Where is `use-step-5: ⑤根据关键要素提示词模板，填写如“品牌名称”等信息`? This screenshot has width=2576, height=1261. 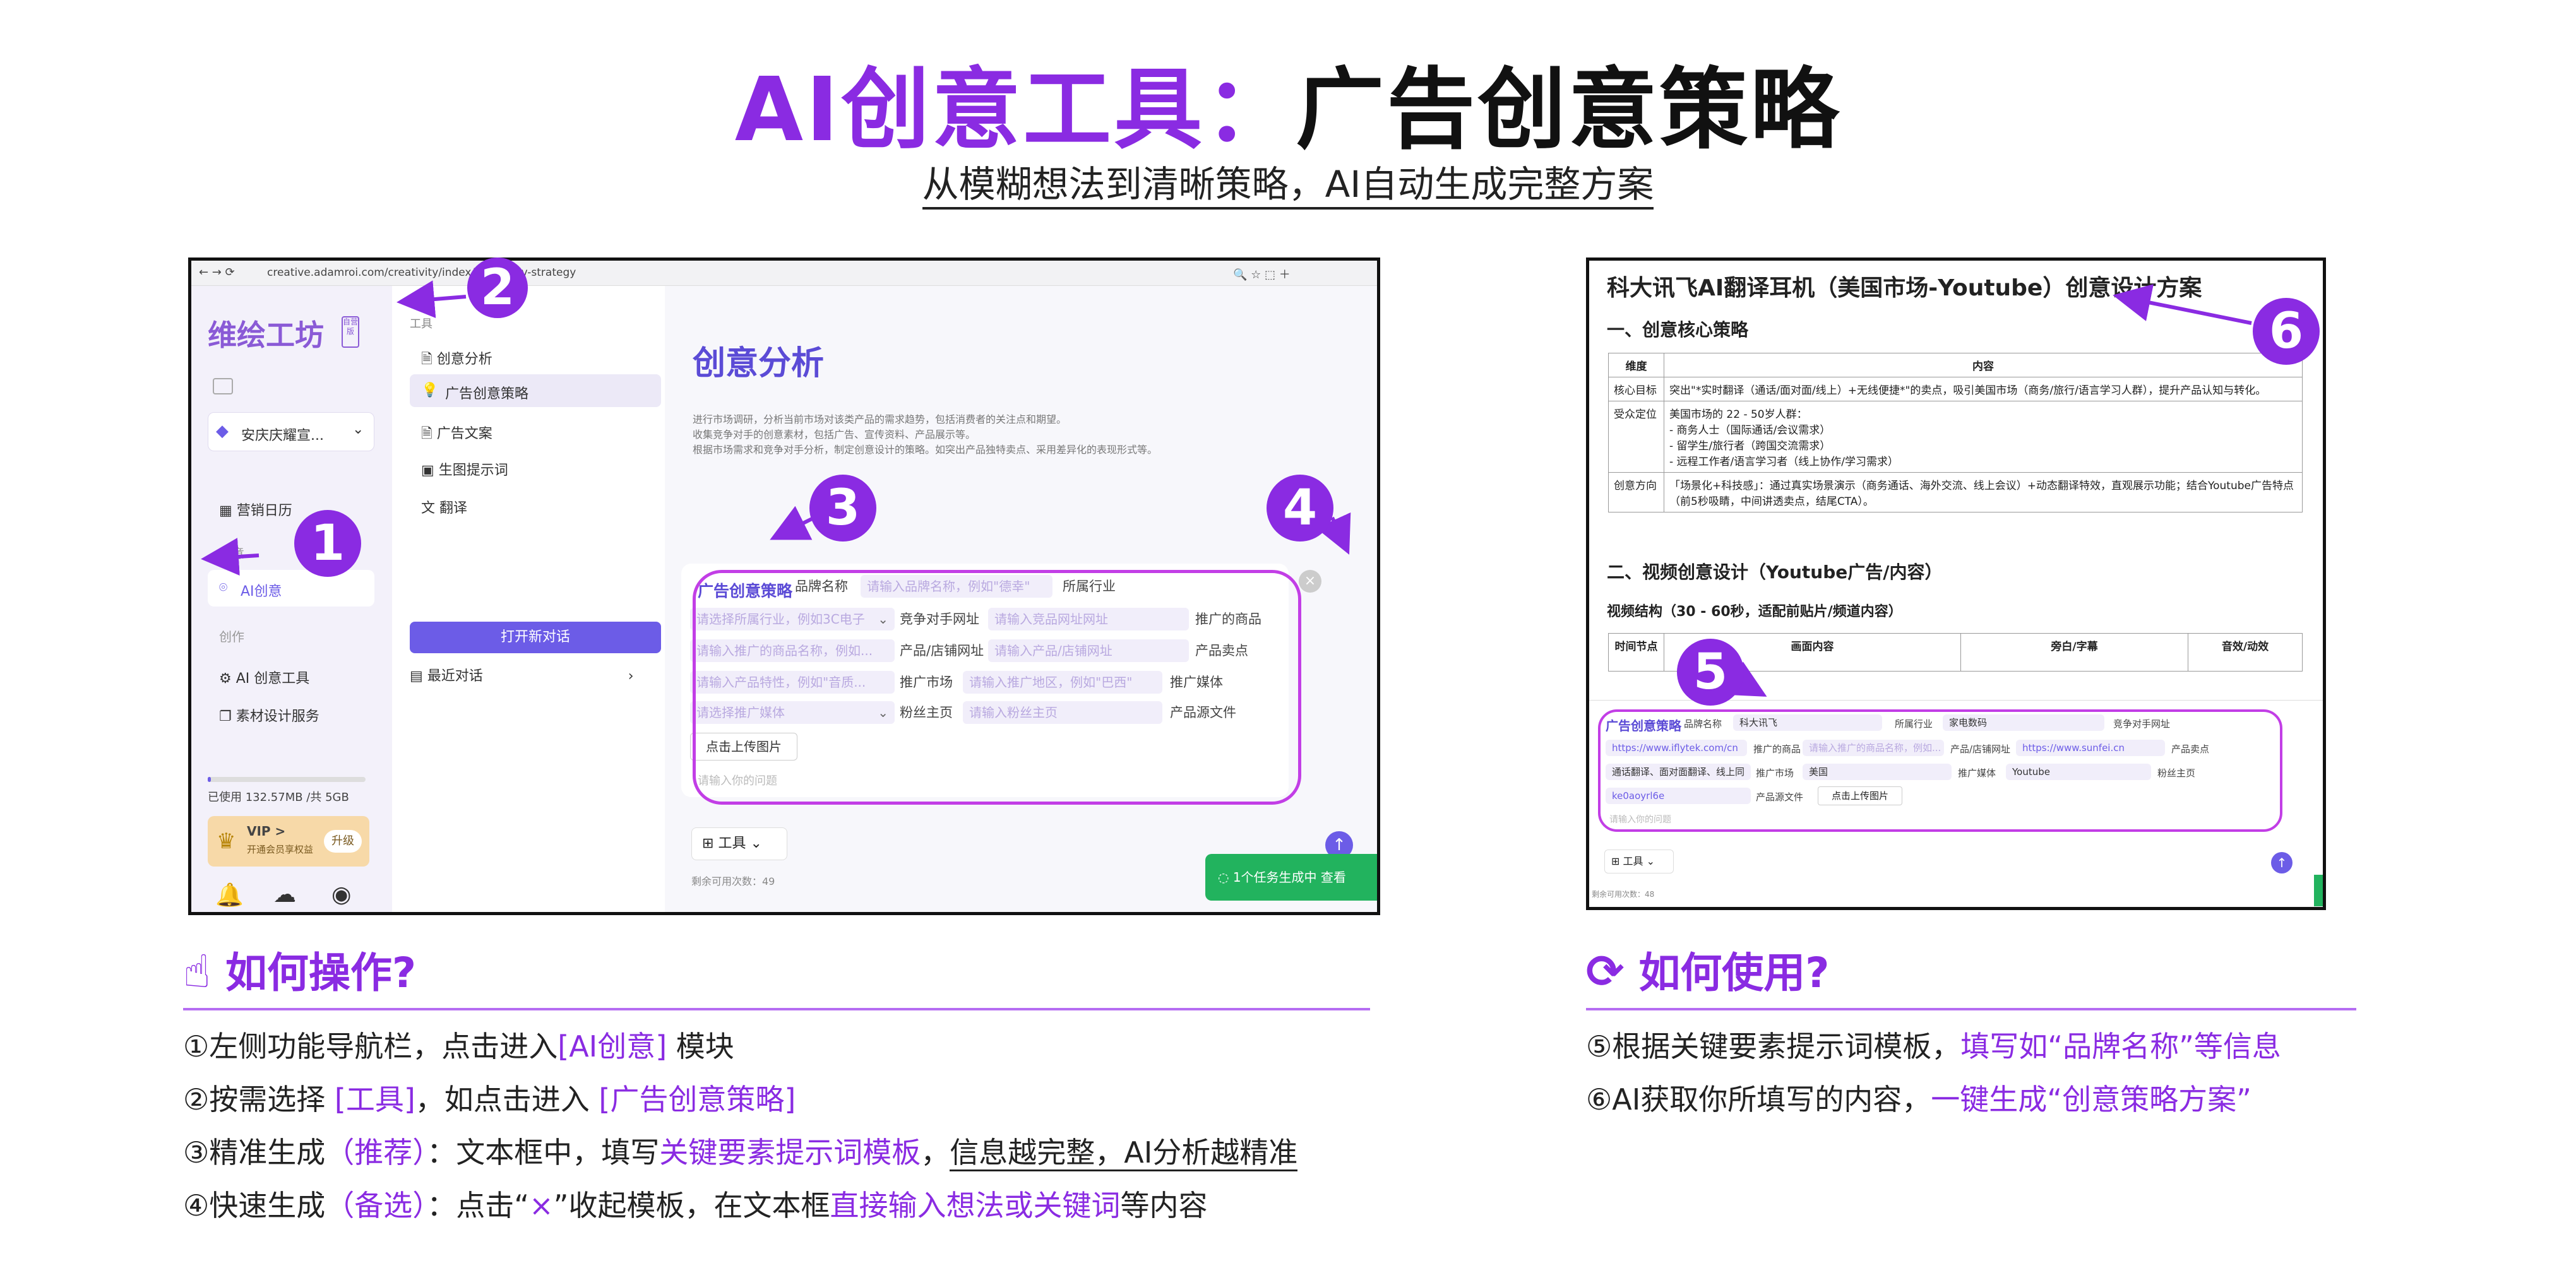
use-step-5: ⑤根据关键要素提示词模板，填写如“品牌名称”等信息 is located at coordinates (1933, 1046).